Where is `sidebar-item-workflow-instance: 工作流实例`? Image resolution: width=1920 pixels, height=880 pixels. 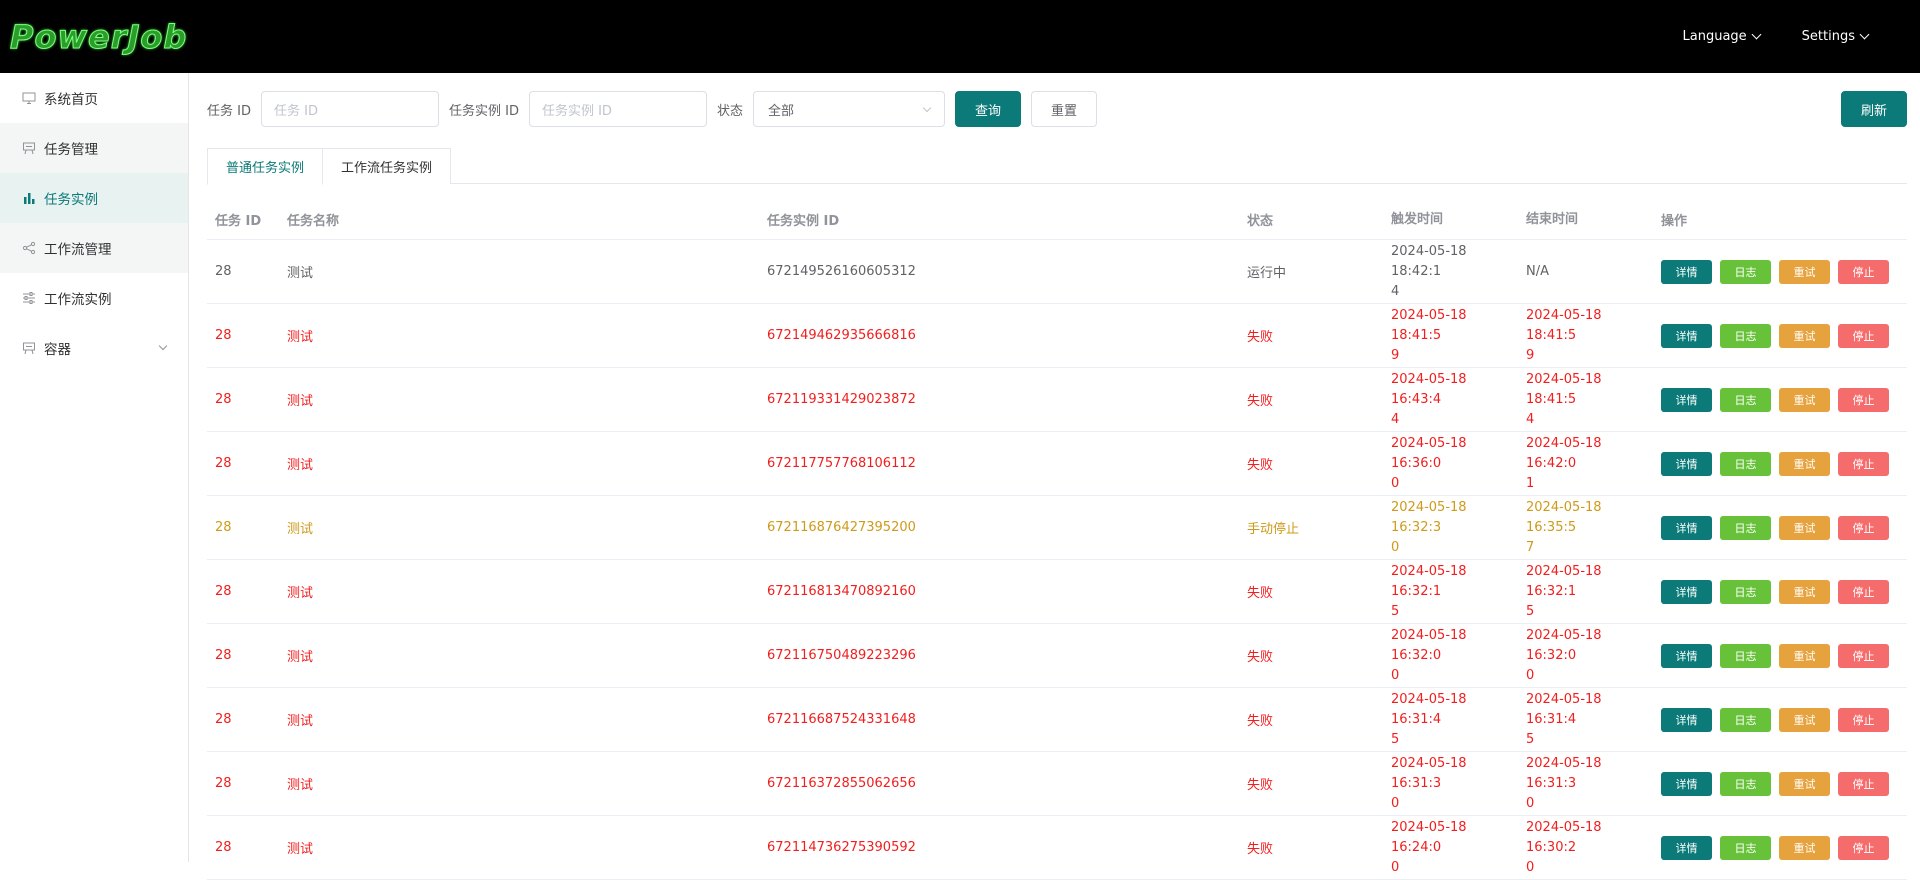
sidebar-item-workflow-instance: 工作流实例 is located at coordinates (94, 298).